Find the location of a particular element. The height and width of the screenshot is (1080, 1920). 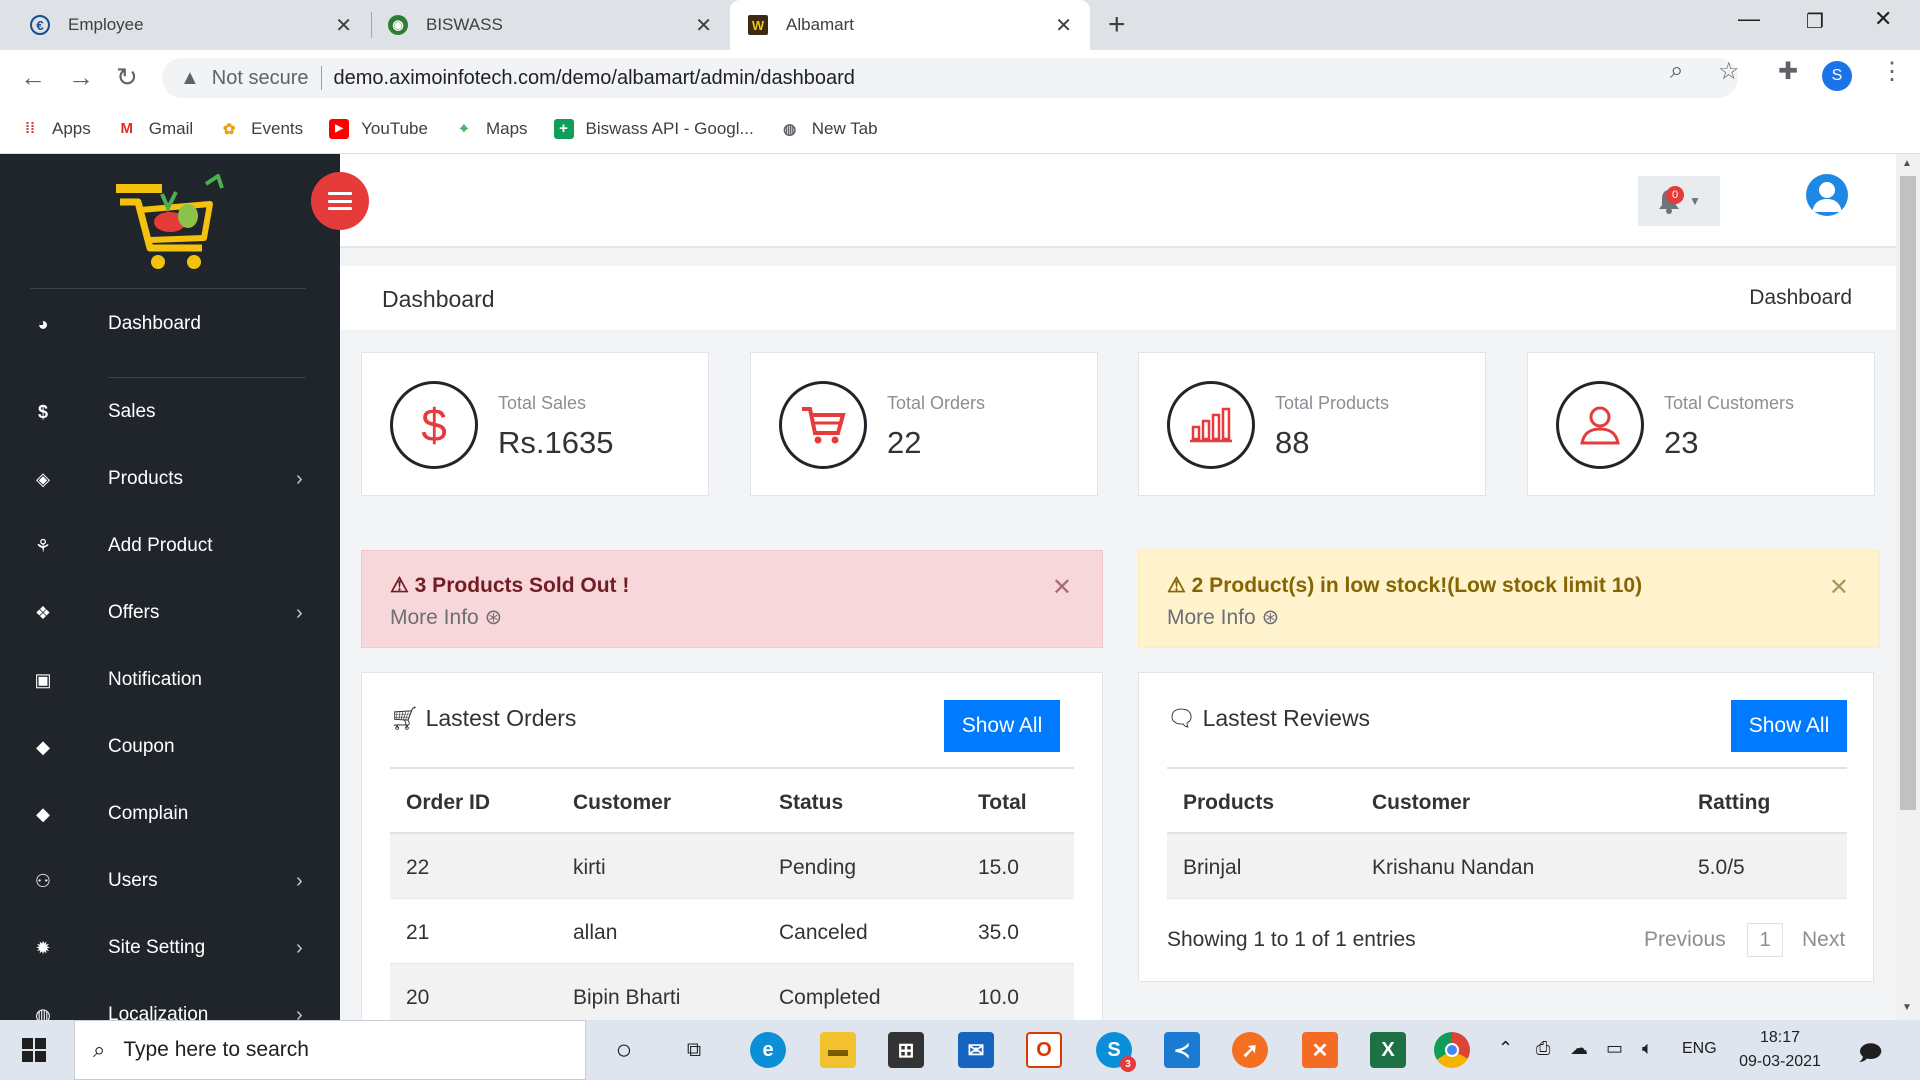

card-title-text: Lastest Orders is located at coordinates (501, 718).